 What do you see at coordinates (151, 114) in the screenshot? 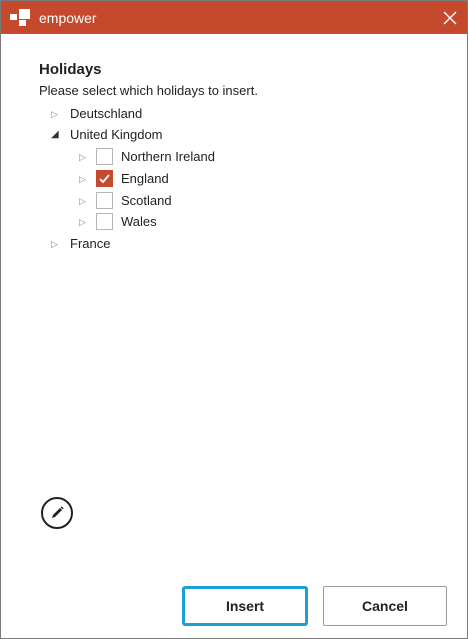
I see `tree-item-deutschland: ▷ Deutschland` at bounding box center [151, 114].